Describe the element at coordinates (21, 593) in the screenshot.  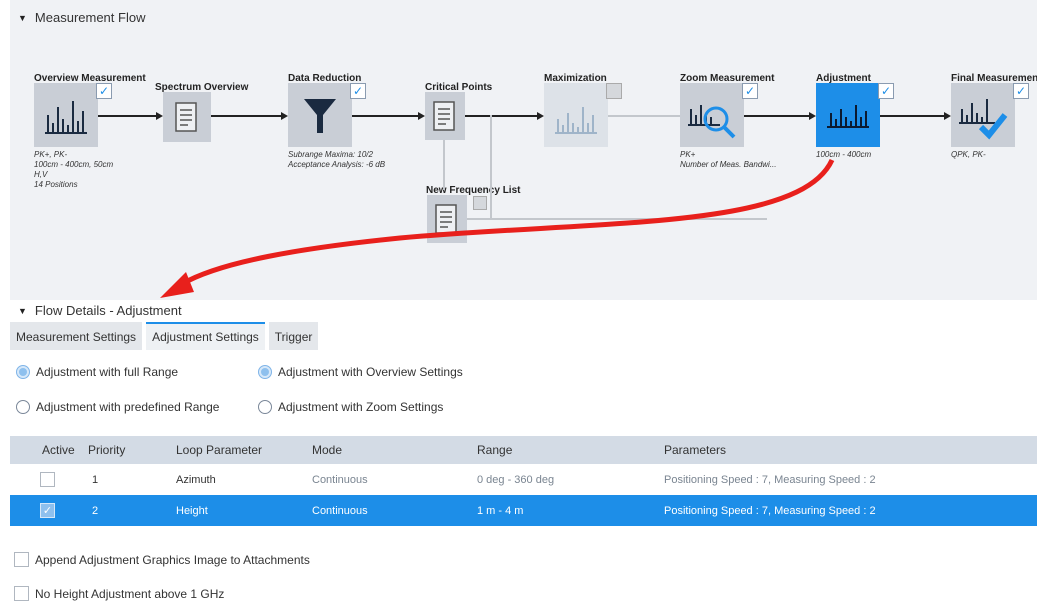
I see `no-height-checkbox` at that location.